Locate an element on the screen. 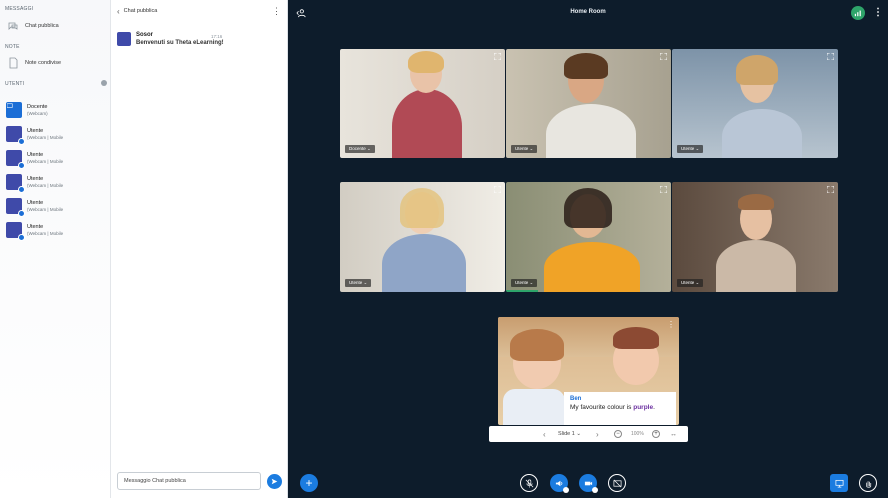  camera-options-icon is located at coordinates (595, 490).